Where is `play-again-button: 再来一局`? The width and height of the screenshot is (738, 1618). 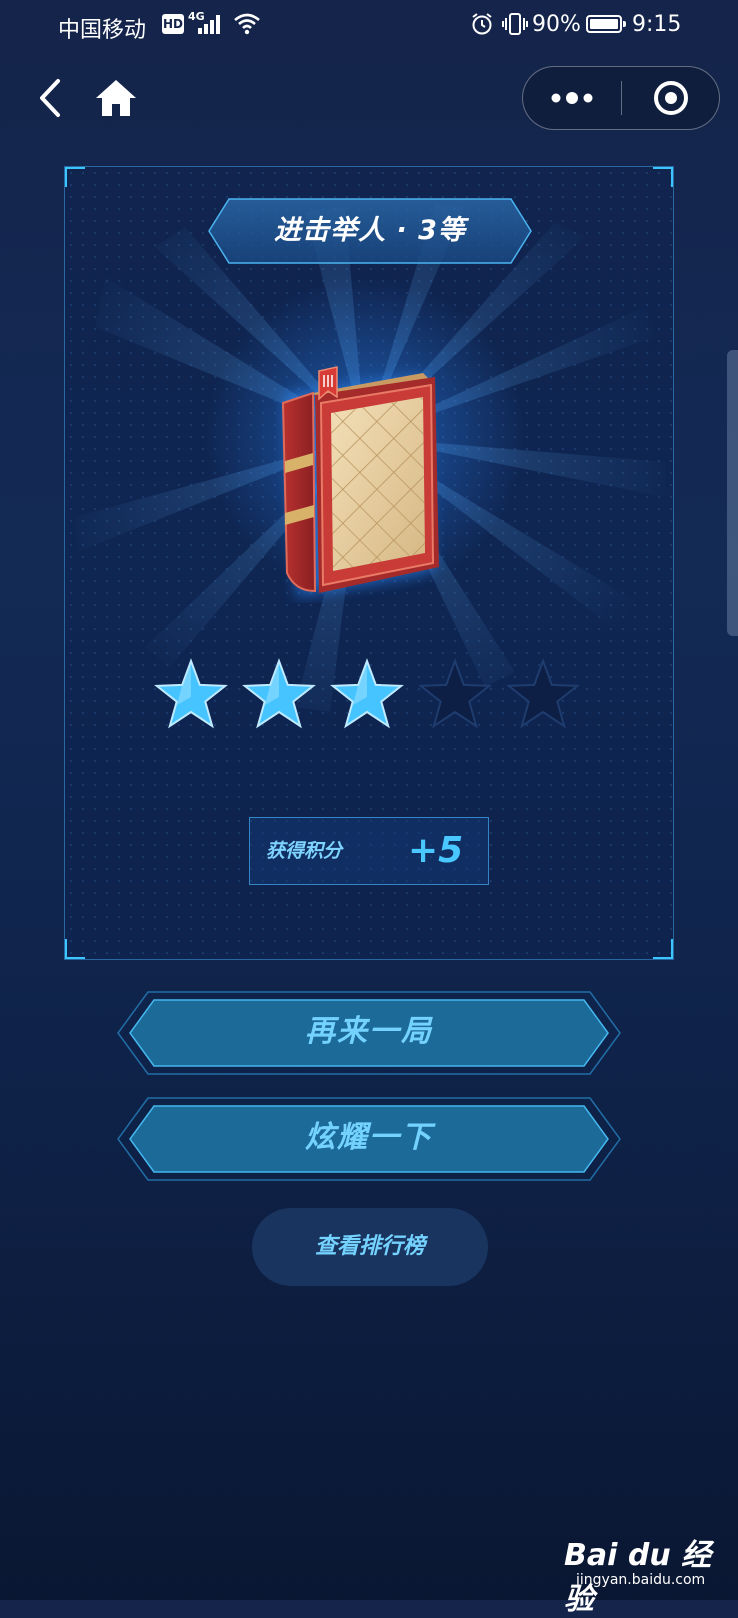 play-again-button: 再来一局 is located at coordinates (369, 1033).